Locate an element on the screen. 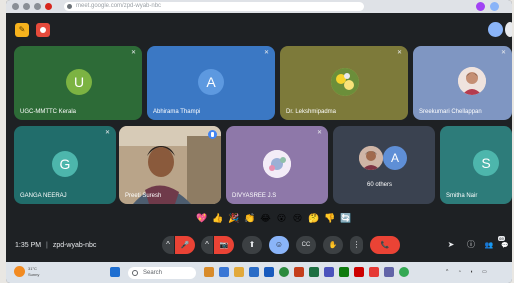 The height and width of the screenshot is (283, 514). participant-tile-speaking: Preeti Suresh is located at coordinates (170, 165).